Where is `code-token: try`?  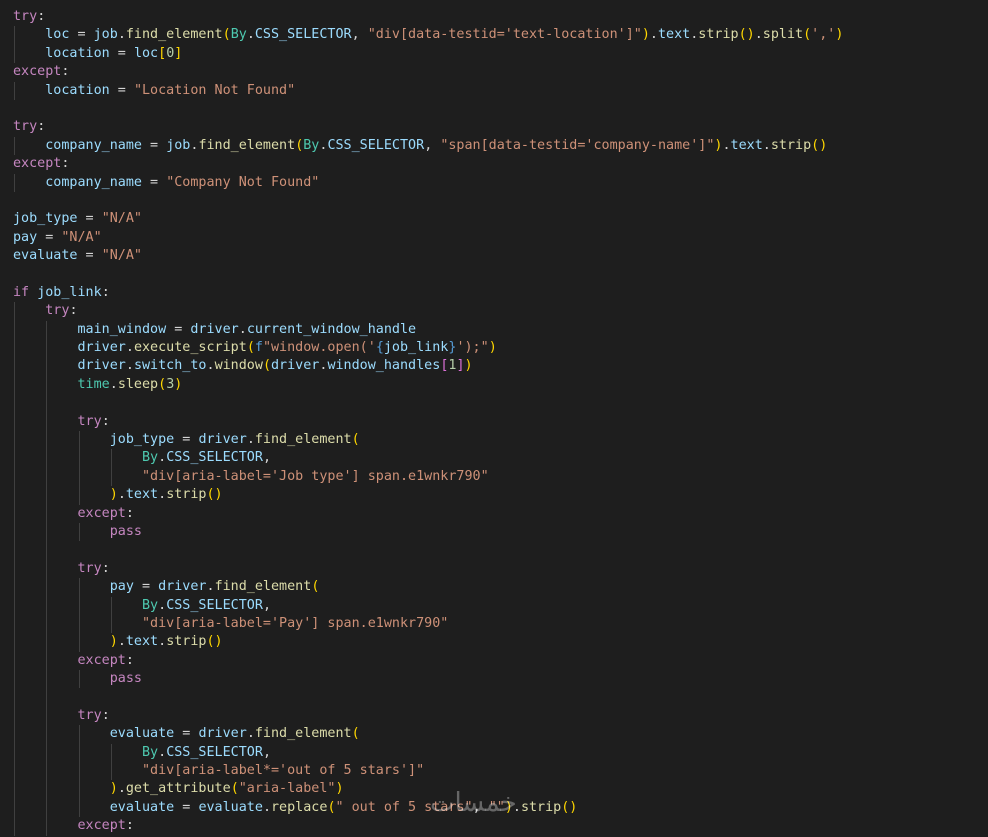 code-token: try is located at coordinates (25, 16).